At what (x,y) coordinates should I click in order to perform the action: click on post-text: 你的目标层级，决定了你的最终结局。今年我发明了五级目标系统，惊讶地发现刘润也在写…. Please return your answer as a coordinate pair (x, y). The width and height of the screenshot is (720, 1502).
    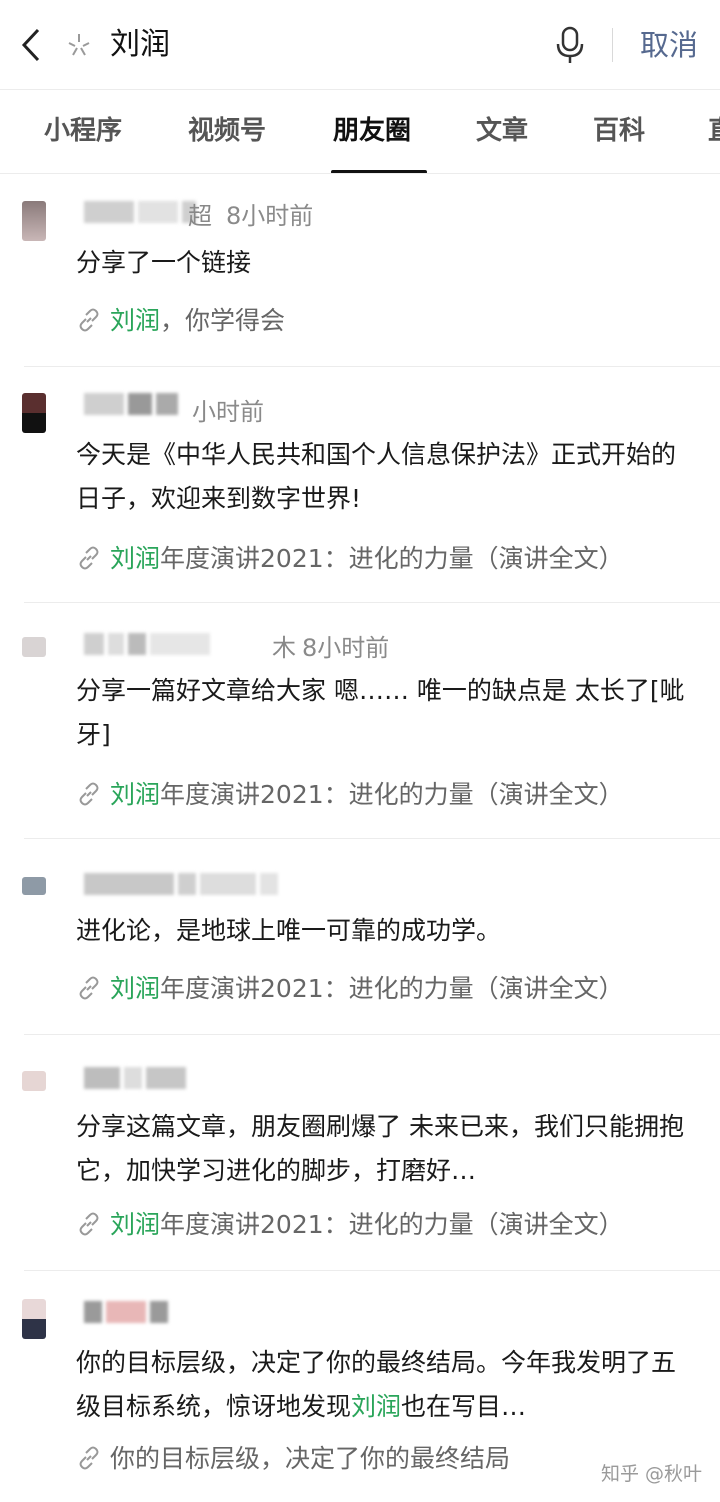
    Looking at the image, I should click on (386, 1385).